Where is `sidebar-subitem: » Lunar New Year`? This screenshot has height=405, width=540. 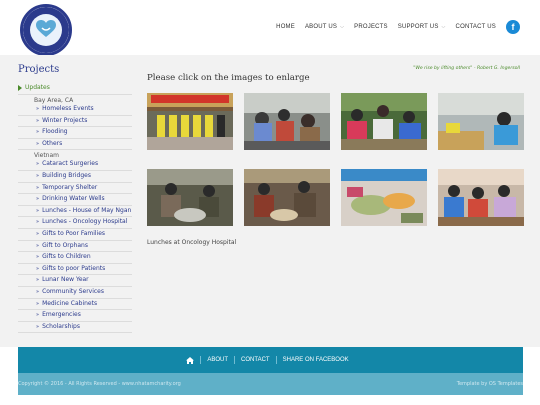 sidebar-subitem: » Lunar New Year is located at coordinates (75, 281).